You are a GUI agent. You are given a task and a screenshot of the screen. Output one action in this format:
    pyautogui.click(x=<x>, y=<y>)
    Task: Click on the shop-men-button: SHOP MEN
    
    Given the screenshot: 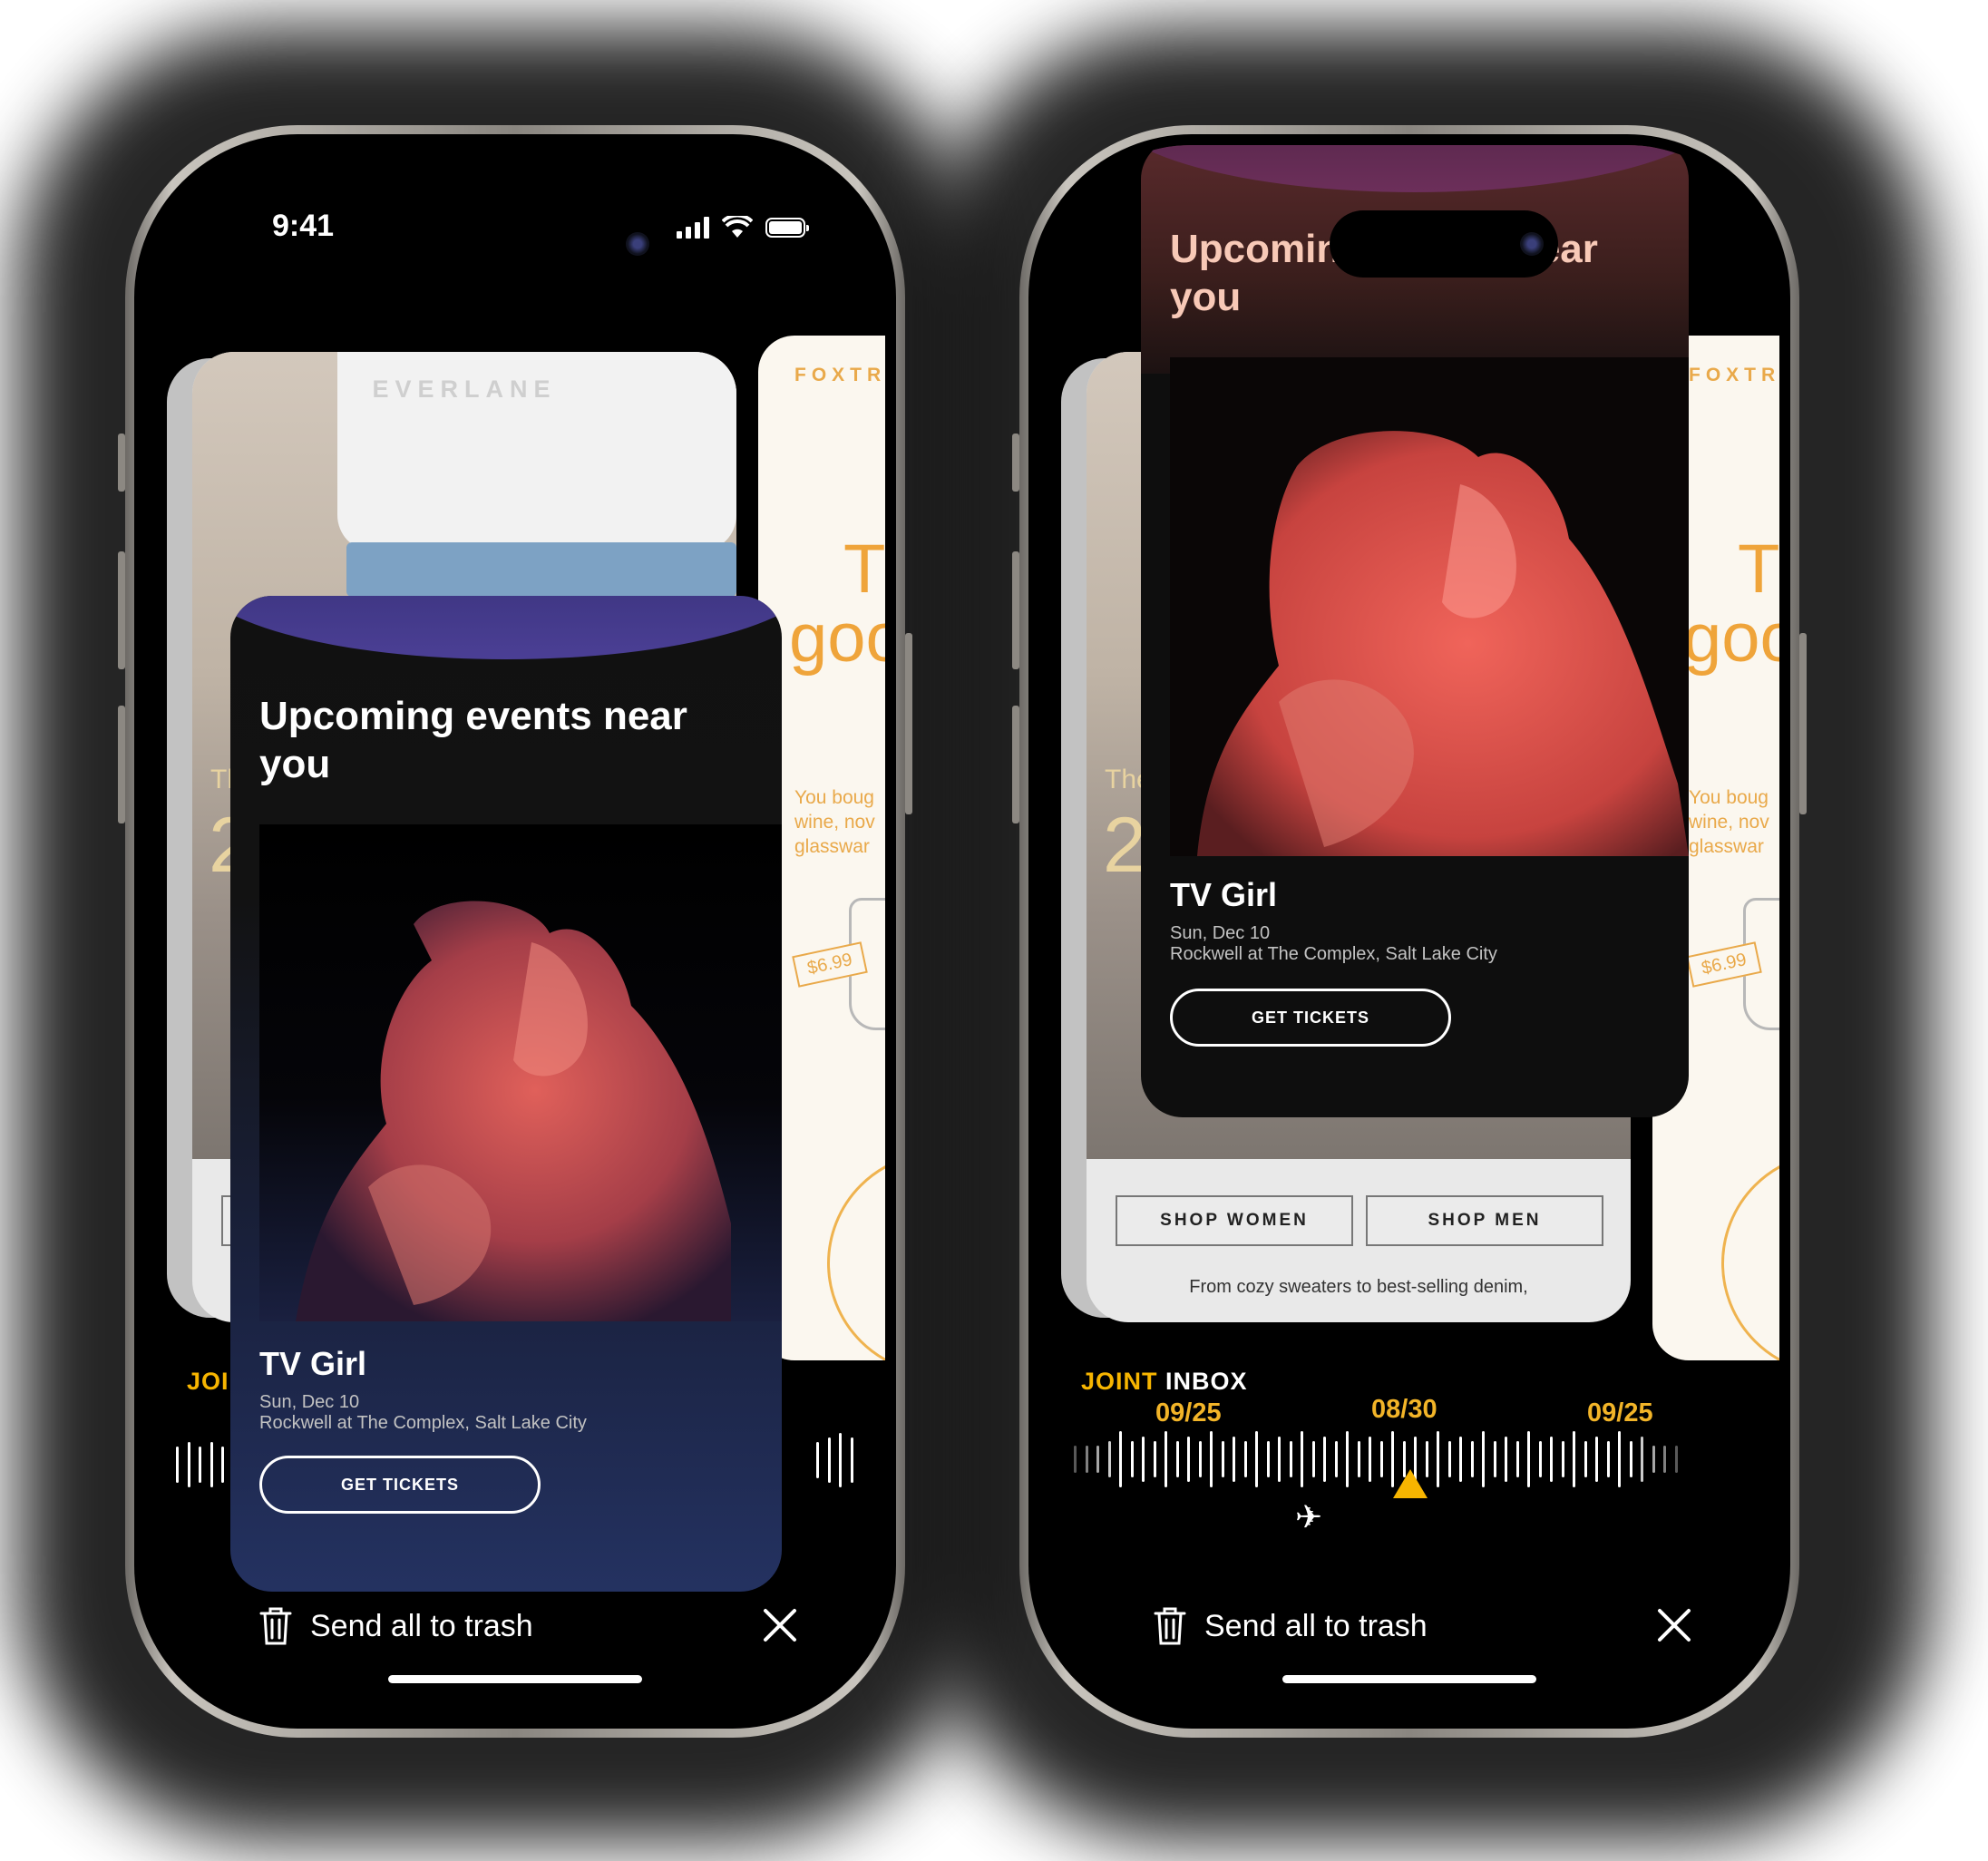 What is the action you would take?
    pyautogui.click(x=1484, y=1220)
    